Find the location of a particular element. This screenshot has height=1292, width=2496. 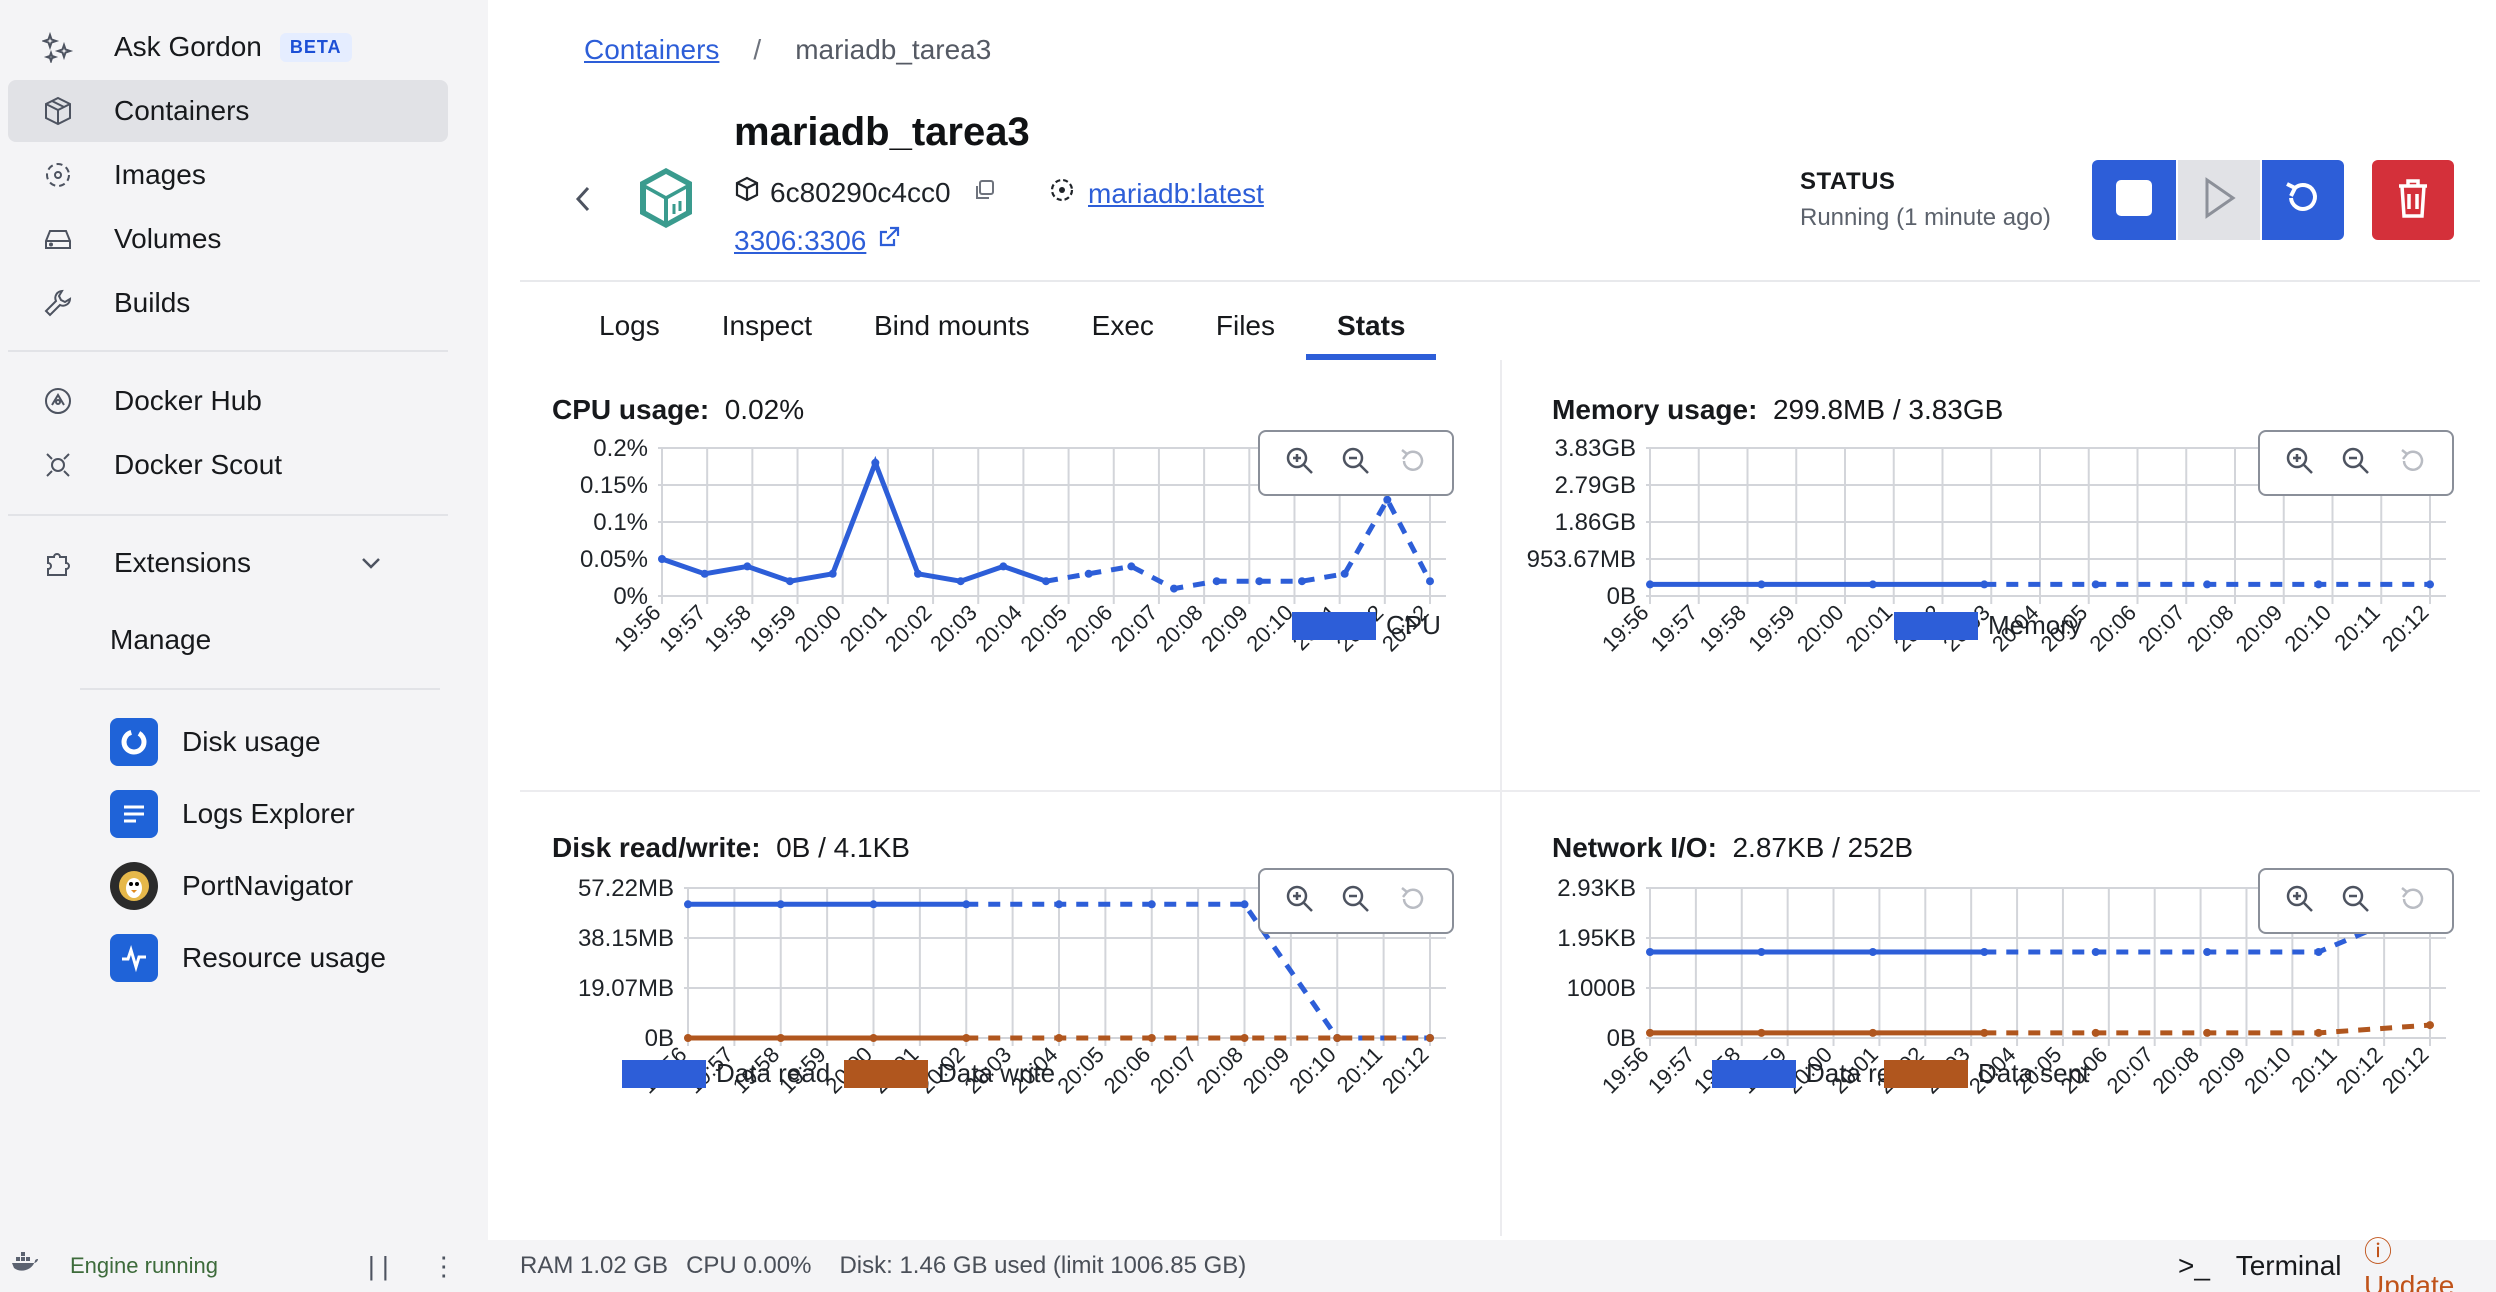

ram-usage: RAM 1.02 GB is located at coordinates (594, 1265).